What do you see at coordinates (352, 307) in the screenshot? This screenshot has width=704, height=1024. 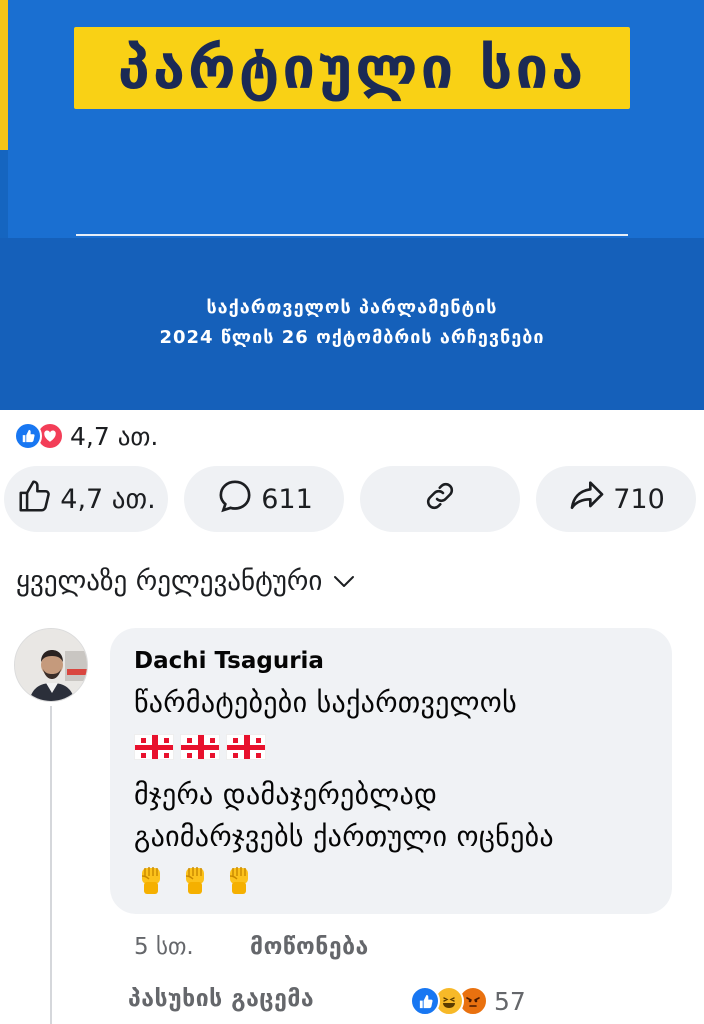 I see `subtitle-line-1: საქართველოს პარლამენტის` at bounding box center [352, 307].